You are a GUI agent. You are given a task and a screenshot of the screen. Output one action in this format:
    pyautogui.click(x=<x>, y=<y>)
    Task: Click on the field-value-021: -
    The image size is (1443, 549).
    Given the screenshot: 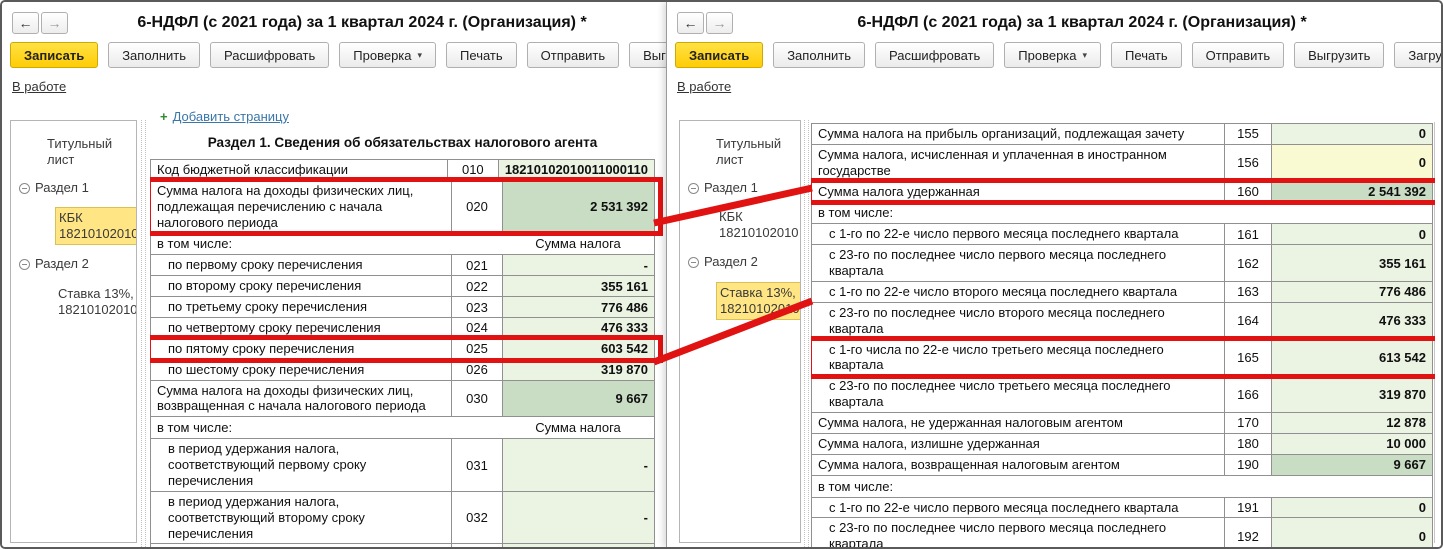 What is the action you would take?
    pyautogui.click(x=578, y=265)
    